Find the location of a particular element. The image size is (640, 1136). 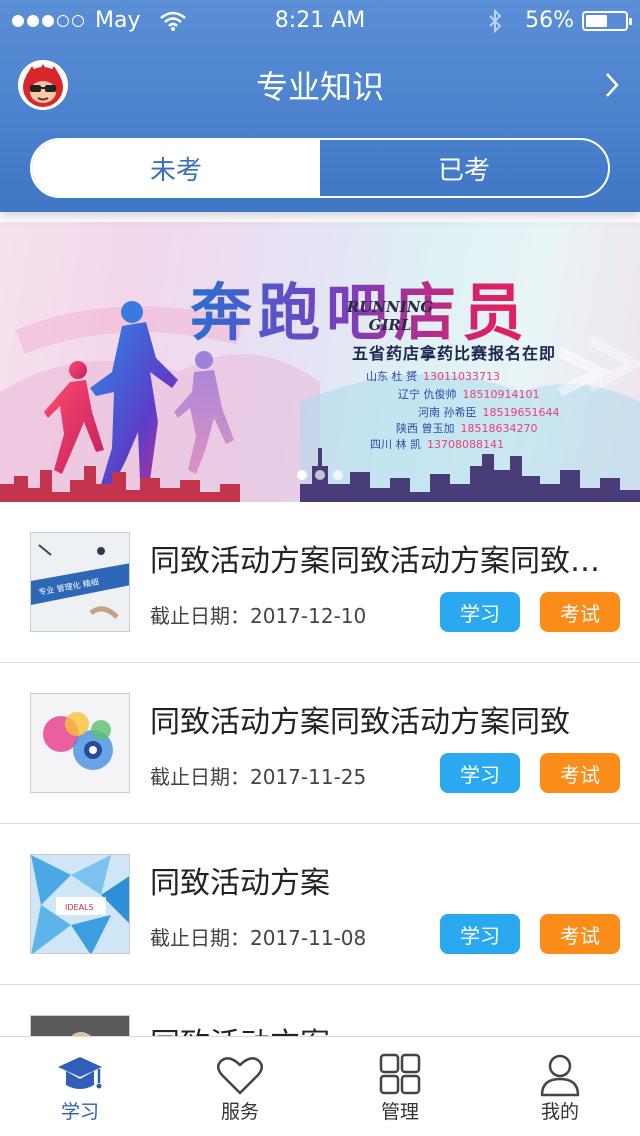

contact-phone: 18519651644 is located at coordinates (521, 412).